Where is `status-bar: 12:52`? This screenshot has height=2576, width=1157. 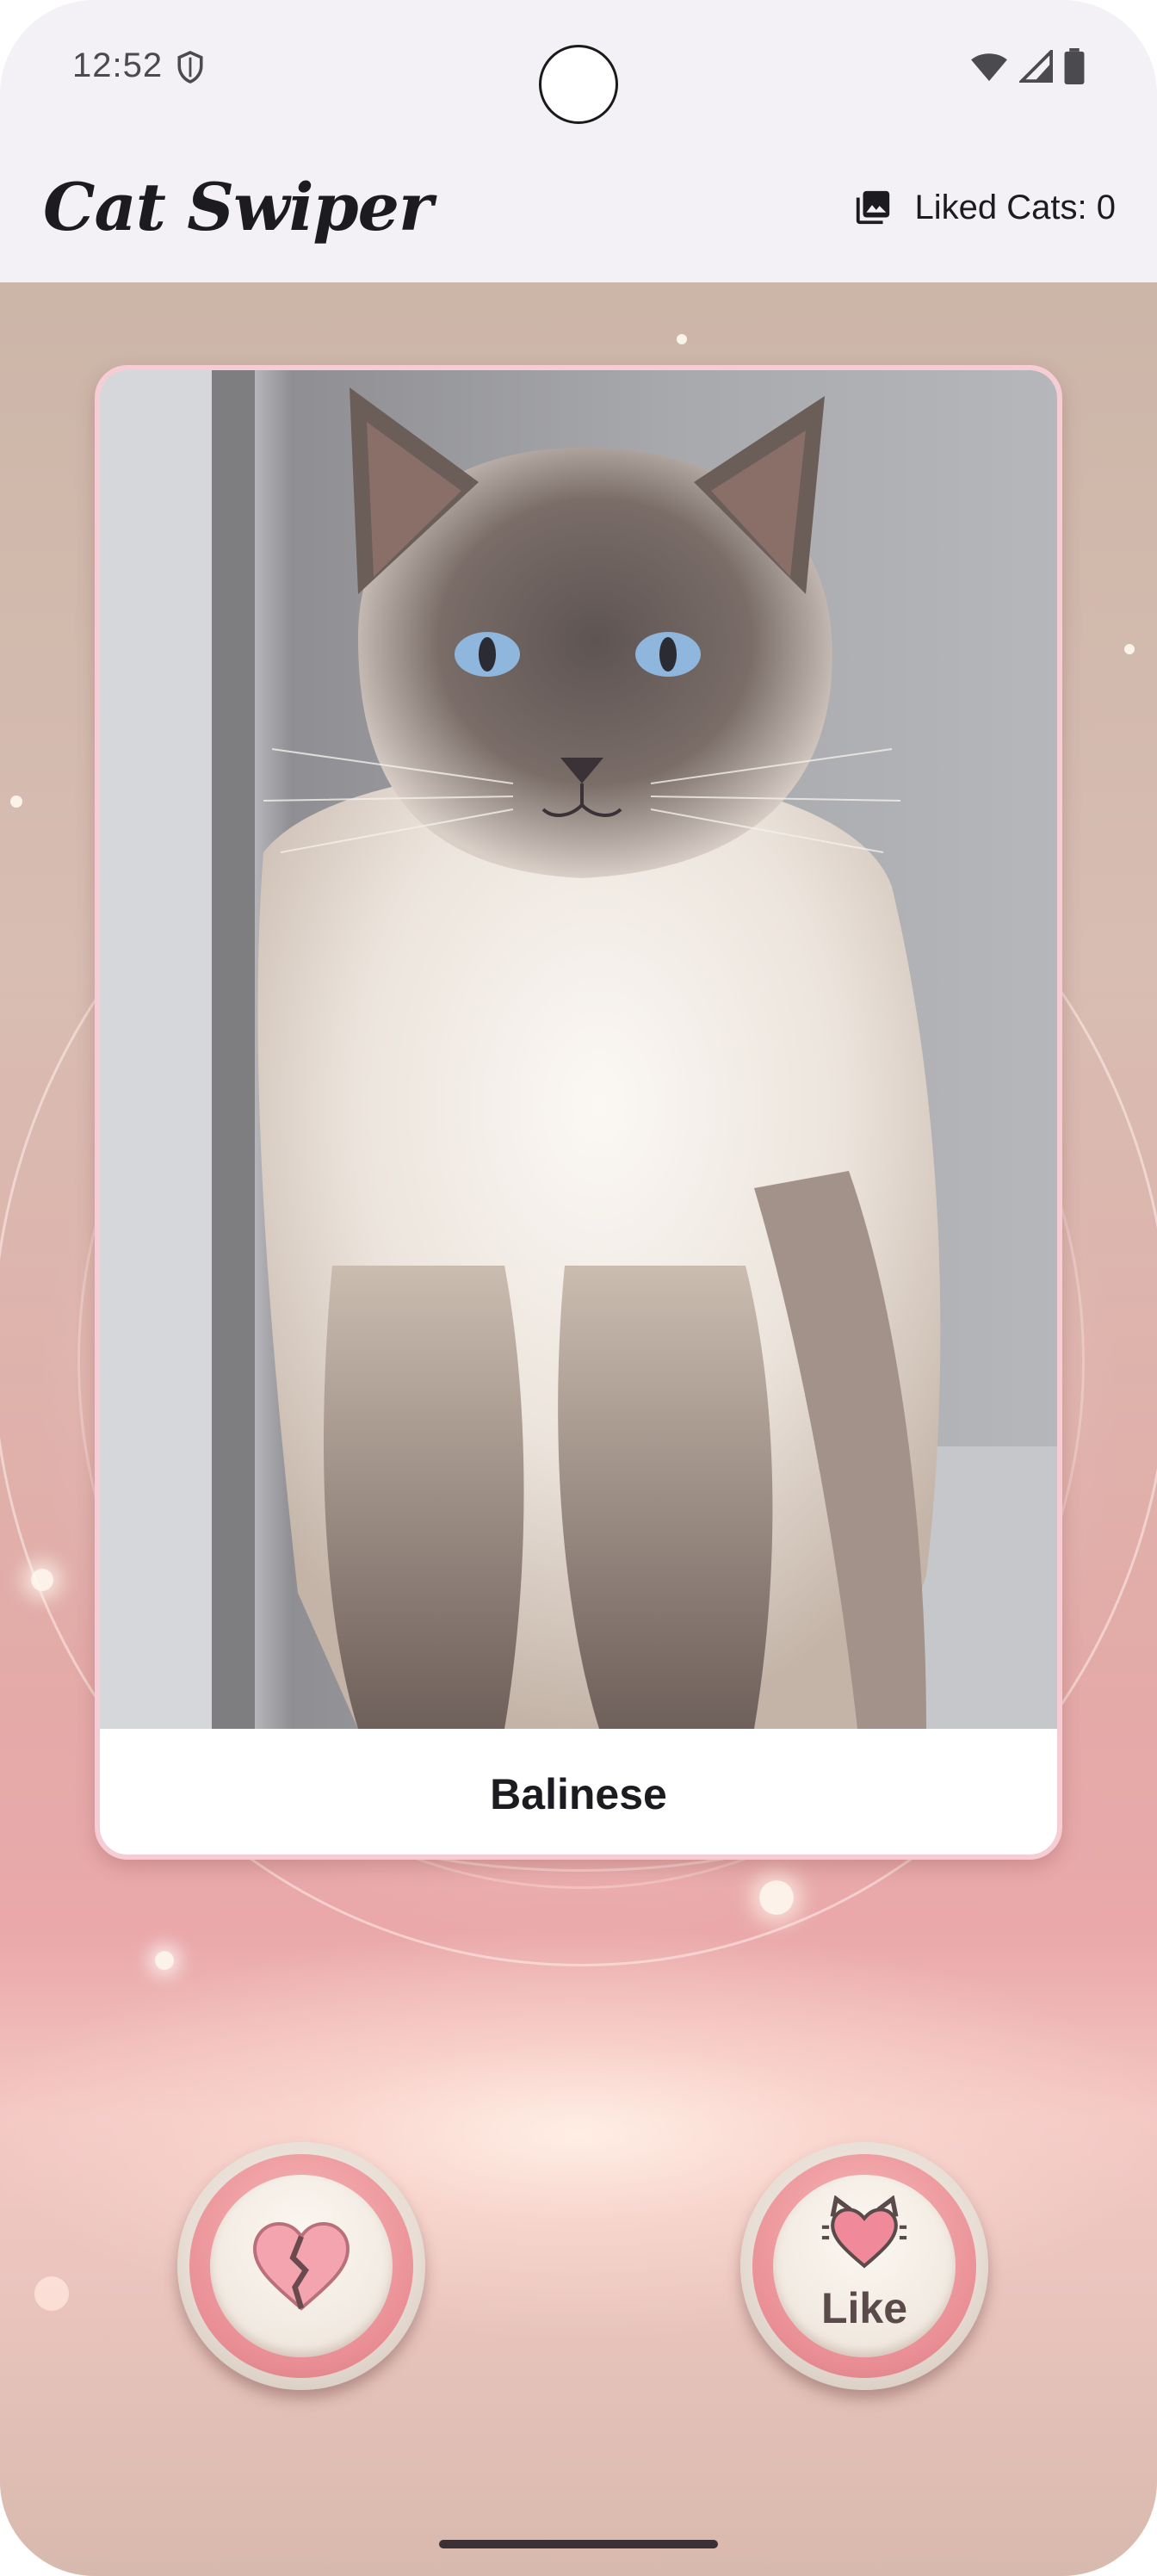
status-bar: 12:52 is located at coordinates (579, 69).